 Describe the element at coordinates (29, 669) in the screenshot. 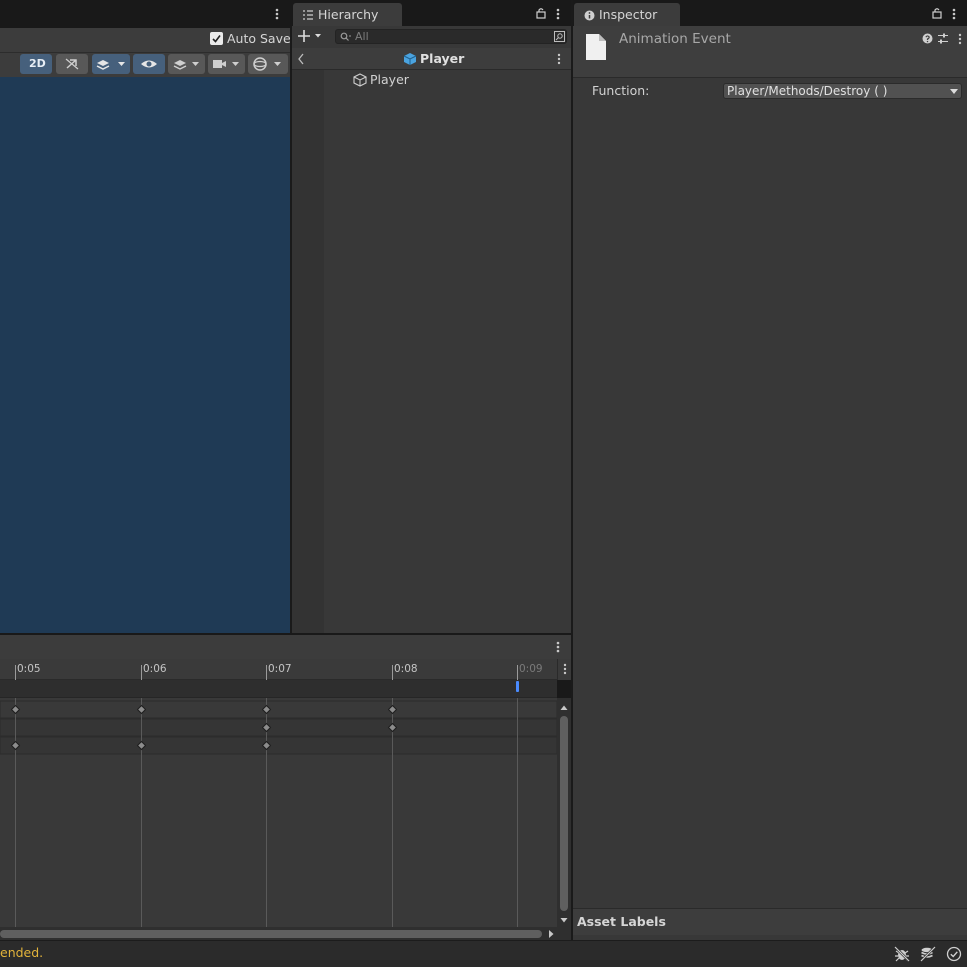

I see `ruler-tick-label: 0:05` at that location.